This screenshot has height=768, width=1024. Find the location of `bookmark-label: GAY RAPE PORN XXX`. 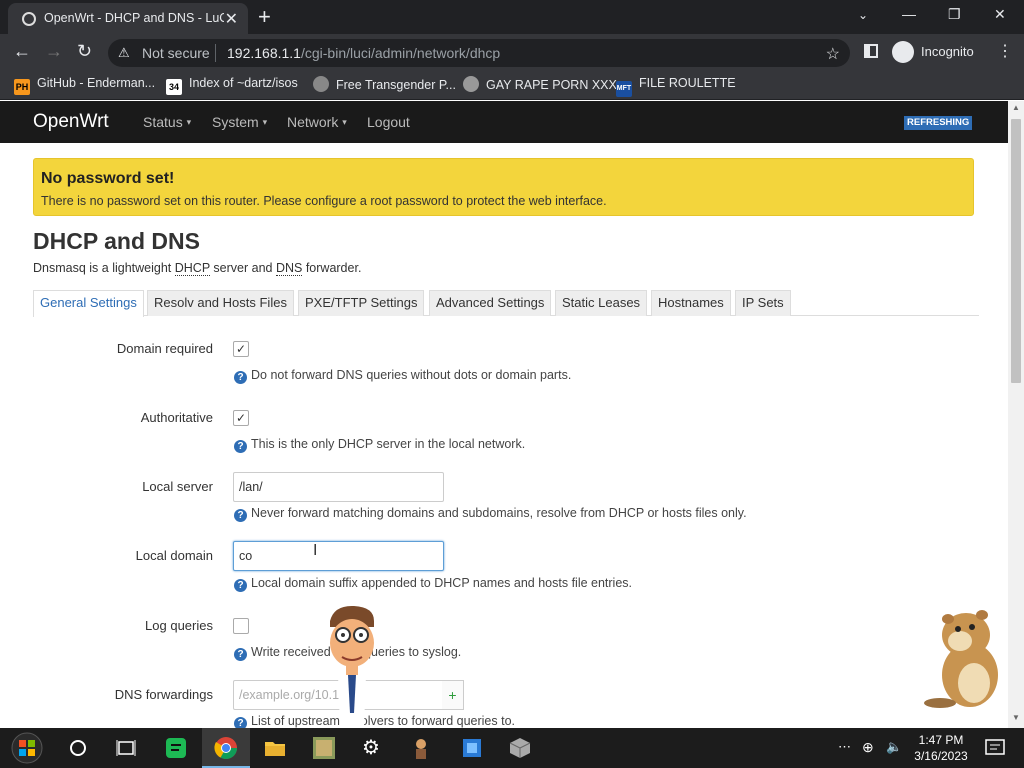

bookmark-label: GAY RAPE PORN XXX is located at coordinates (551, 85).